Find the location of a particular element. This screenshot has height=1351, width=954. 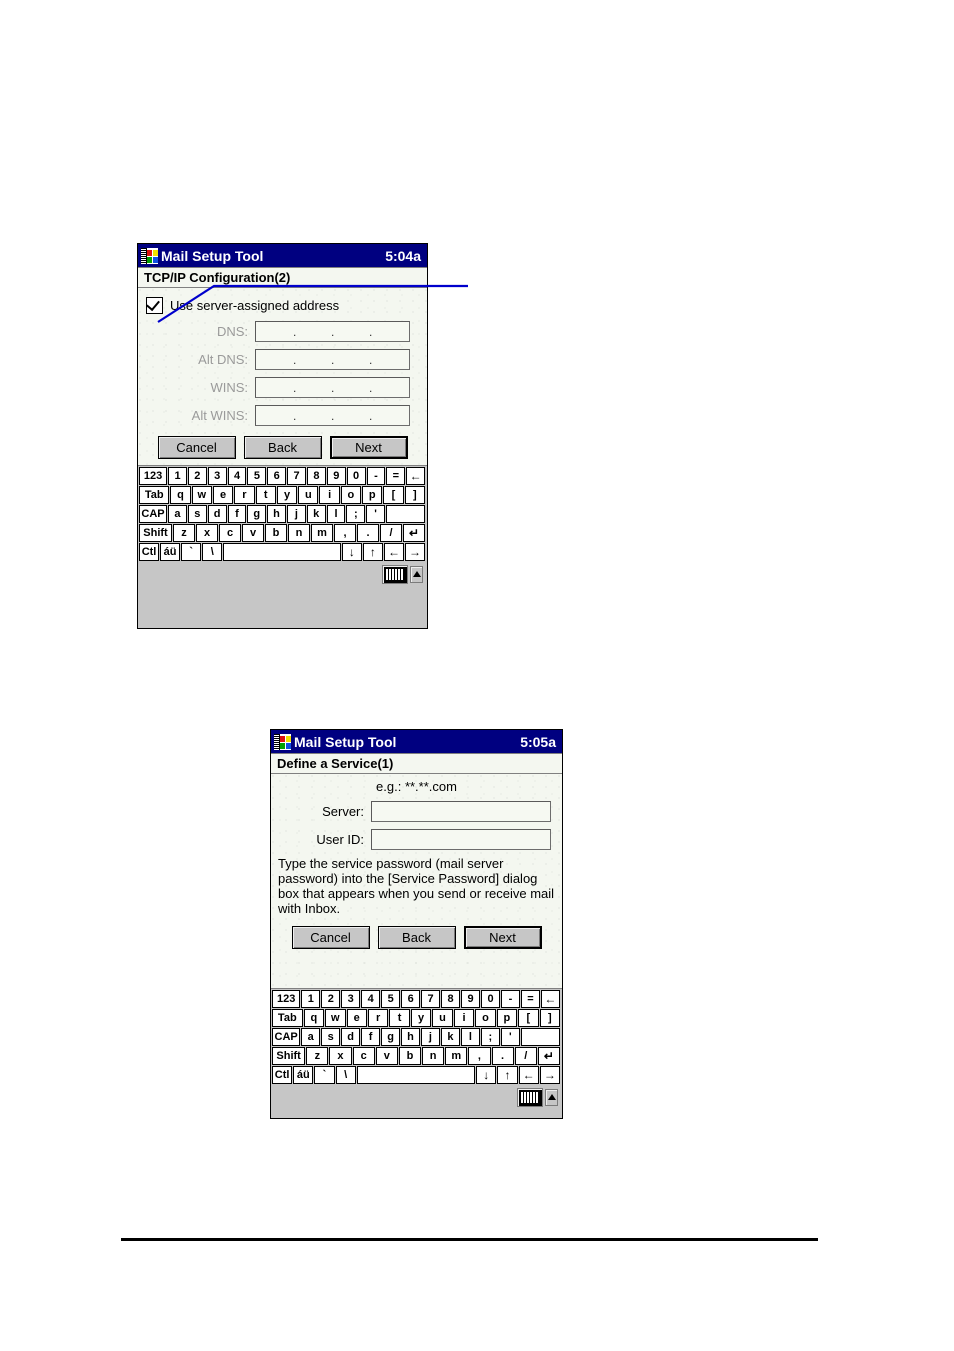

key-123: 123 is located at coordinates (286, 999).